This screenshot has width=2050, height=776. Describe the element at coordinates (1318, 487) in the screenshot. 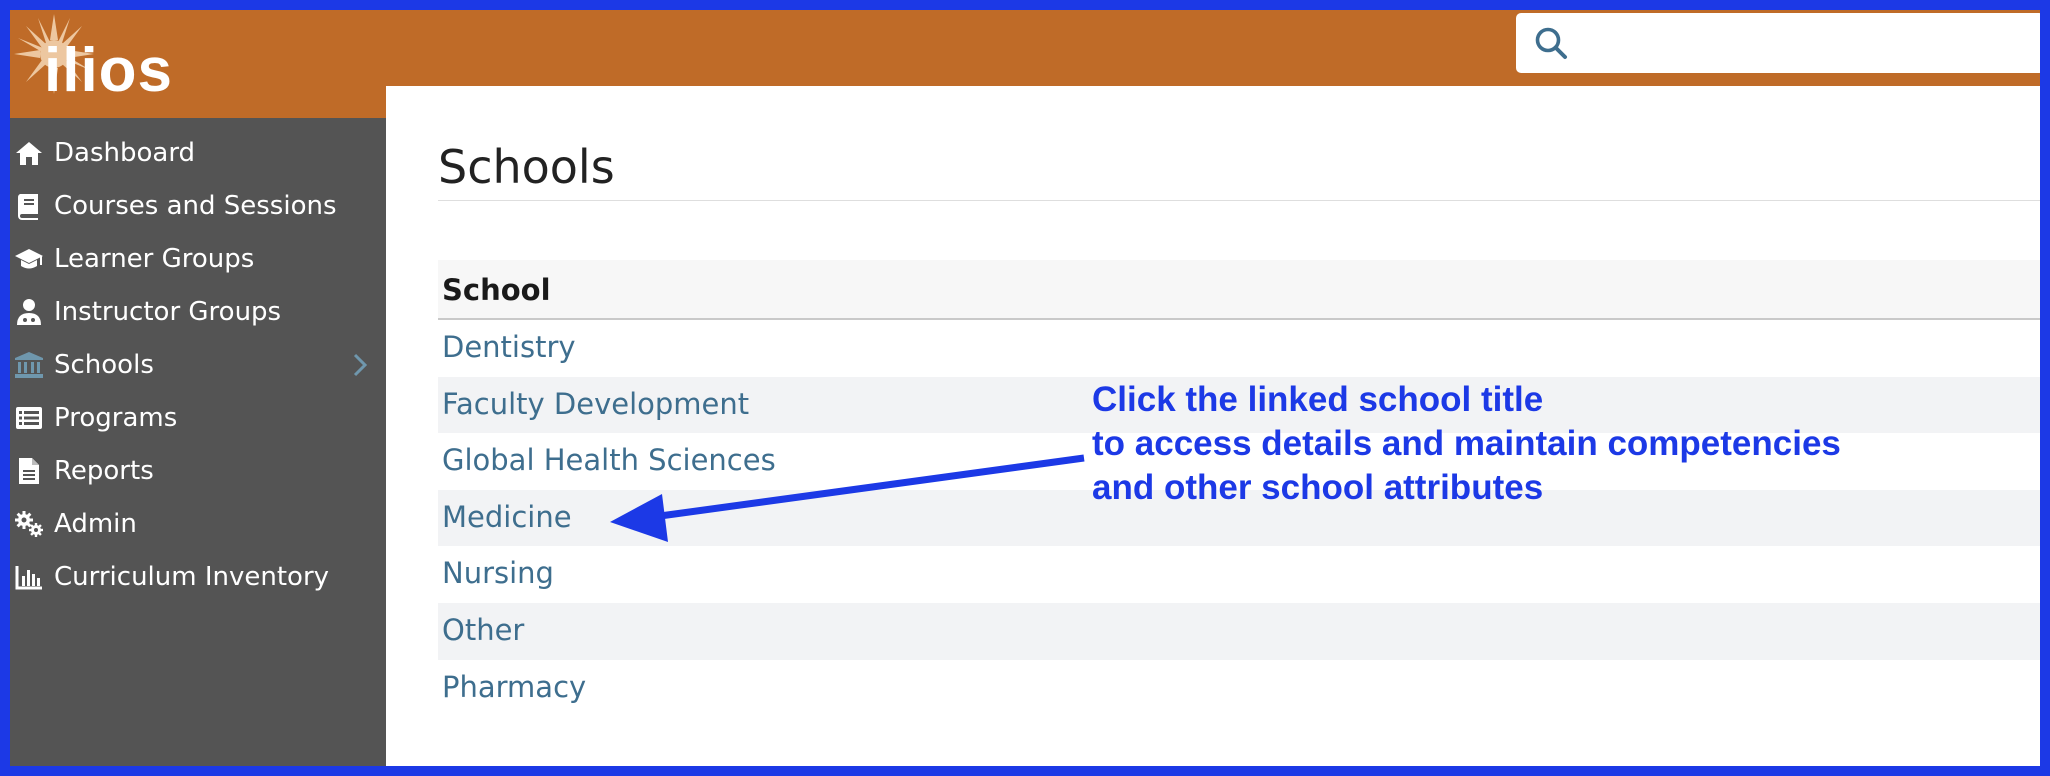

I see `annotation-line: and other school attributes` at that location.